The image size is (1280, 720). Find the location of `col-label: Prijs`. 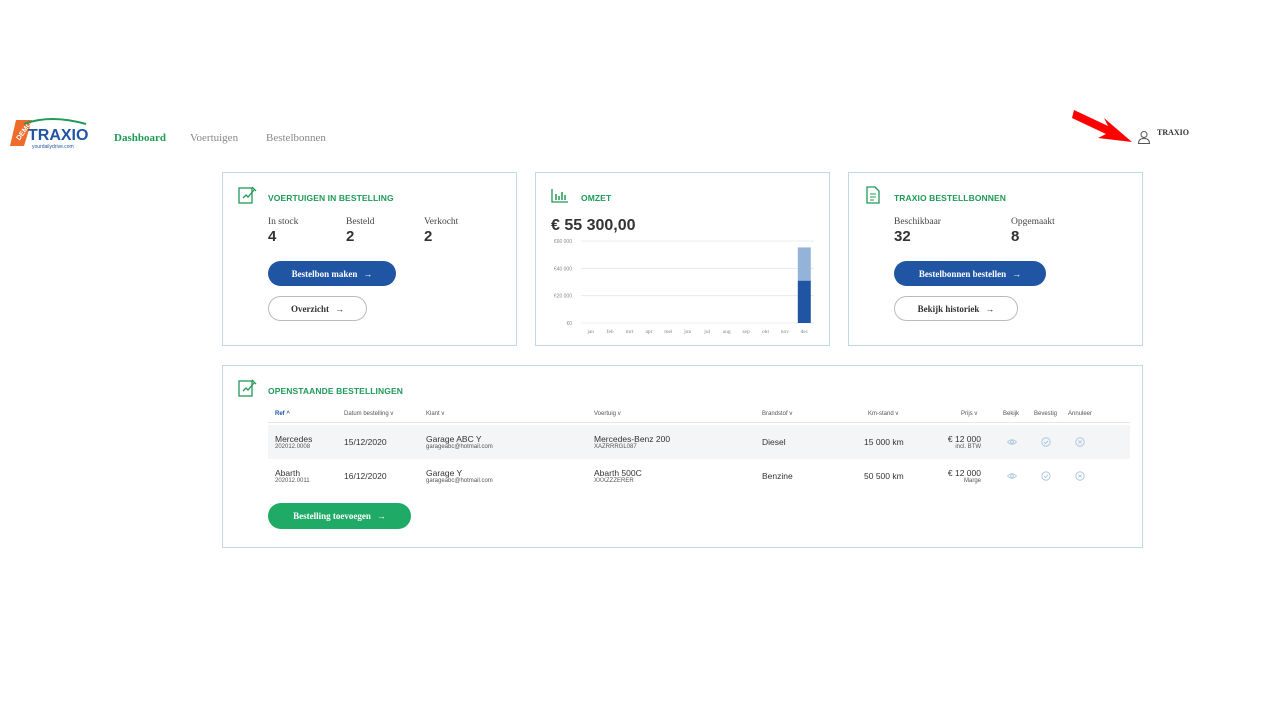

col-label: Prijs is located at coordinates (967, 414).